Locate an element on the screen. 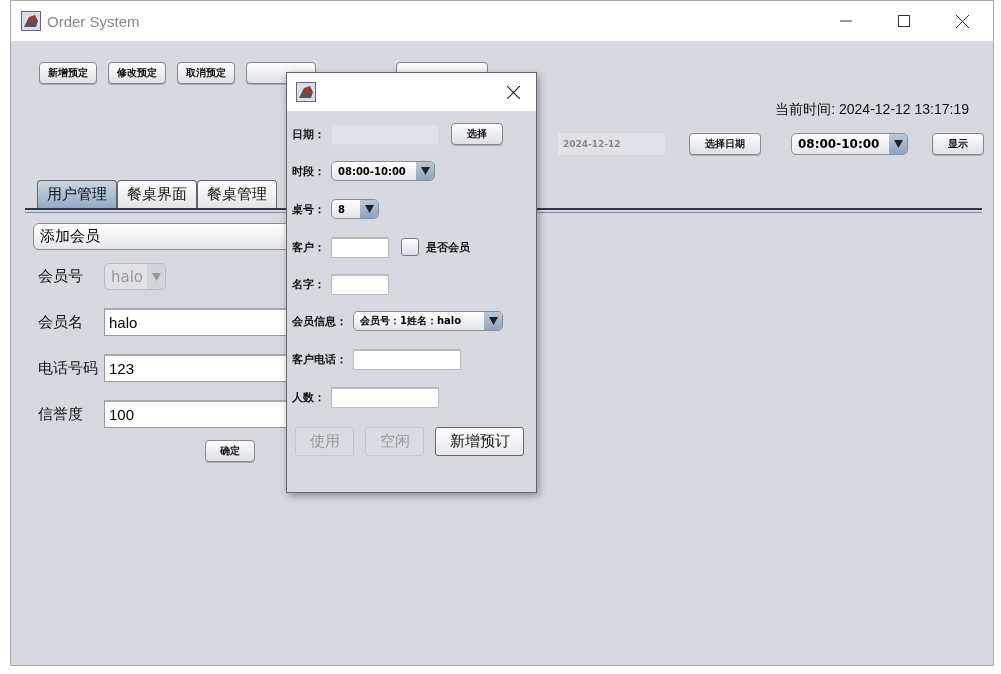 This screenshot has height=674, width=1001. field-label: 会员名 is located at coordinates (60, 322).